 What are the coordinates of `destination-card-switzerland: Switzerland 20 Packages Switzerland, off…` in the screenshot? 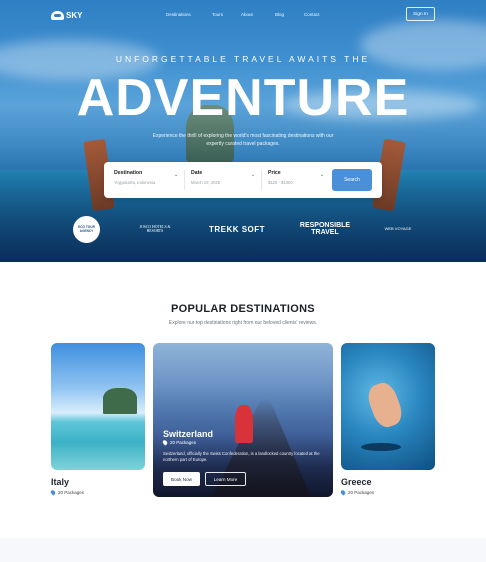 It's located at (243, 420).